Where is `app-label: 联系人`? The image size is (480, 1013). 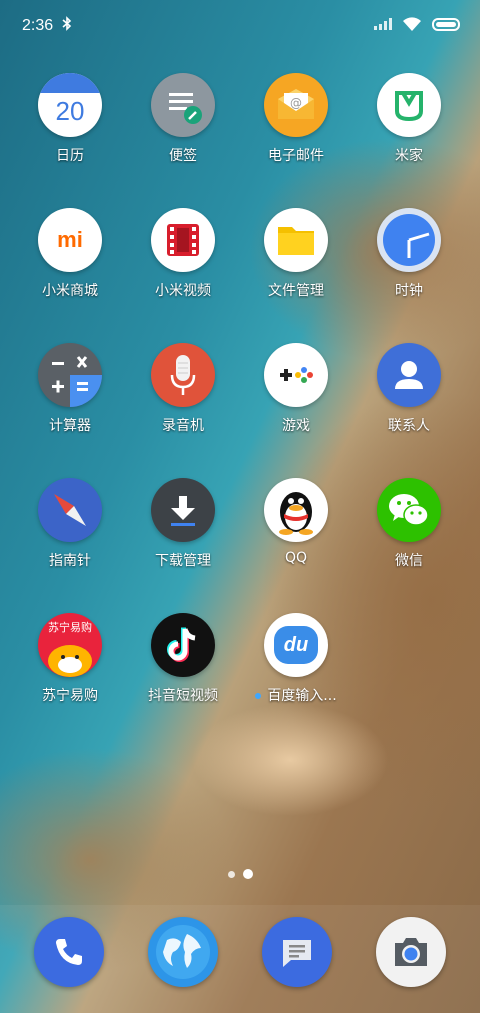 app-label: 联系人 is located at coordinates (409, 426).